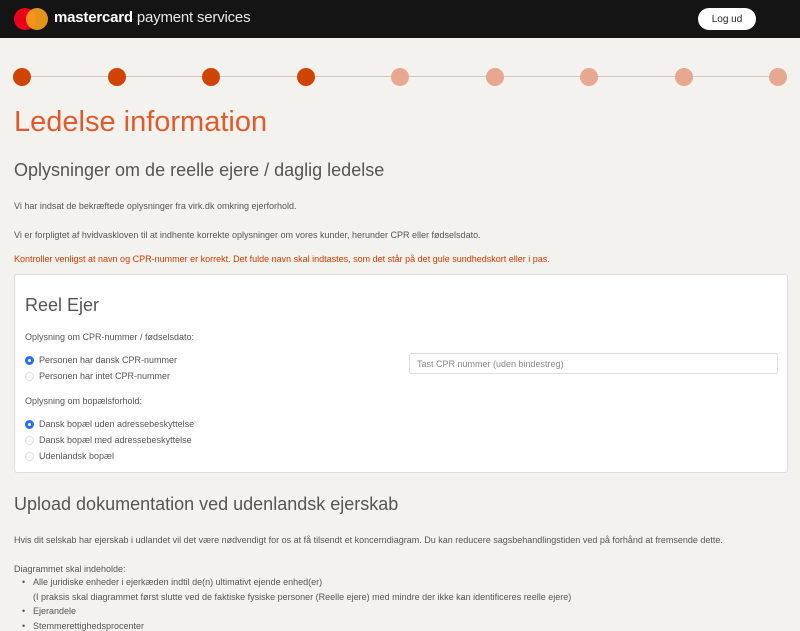 The image size is (800, 631). I want to click on radio-label: Udenlandsk bopæl, so click(77, 456).